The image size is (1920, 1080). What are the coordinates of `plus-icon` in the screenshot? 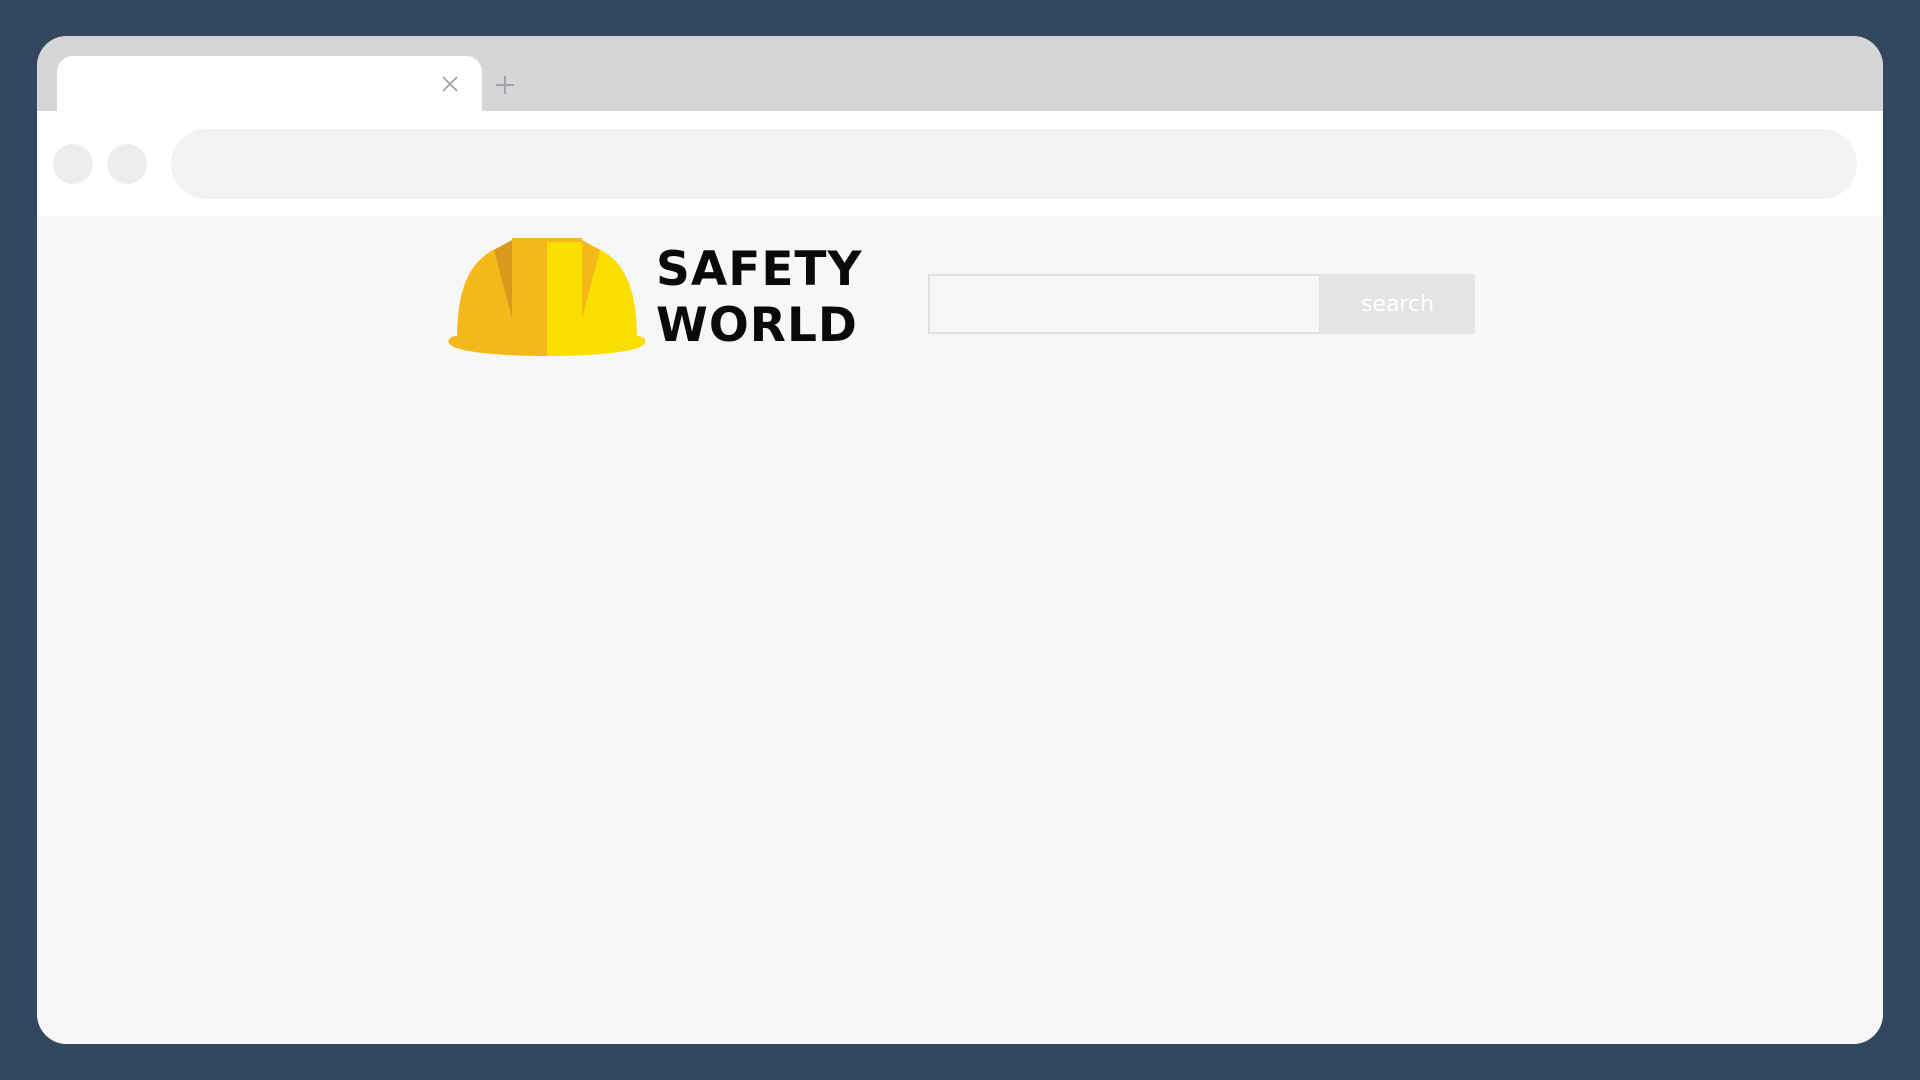 It's located at (505, 85).